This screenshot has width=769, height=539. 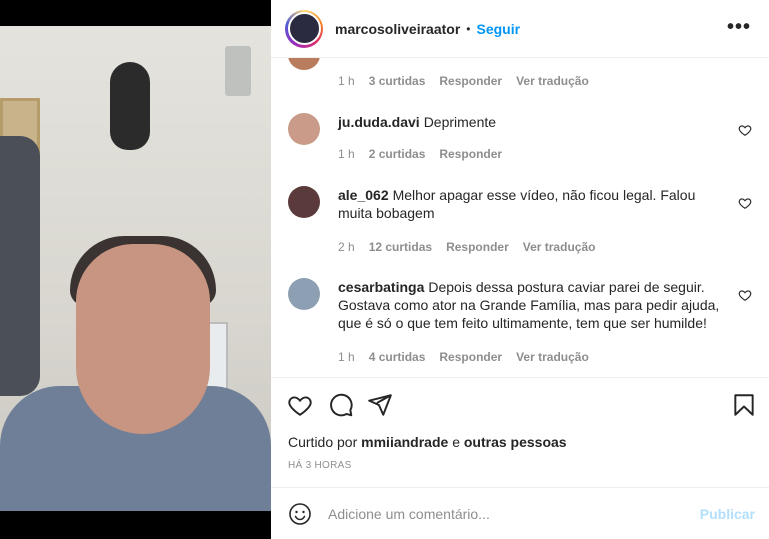 I want to click on liked-by-prefix: Curtido por, so click(x=323, y=442).